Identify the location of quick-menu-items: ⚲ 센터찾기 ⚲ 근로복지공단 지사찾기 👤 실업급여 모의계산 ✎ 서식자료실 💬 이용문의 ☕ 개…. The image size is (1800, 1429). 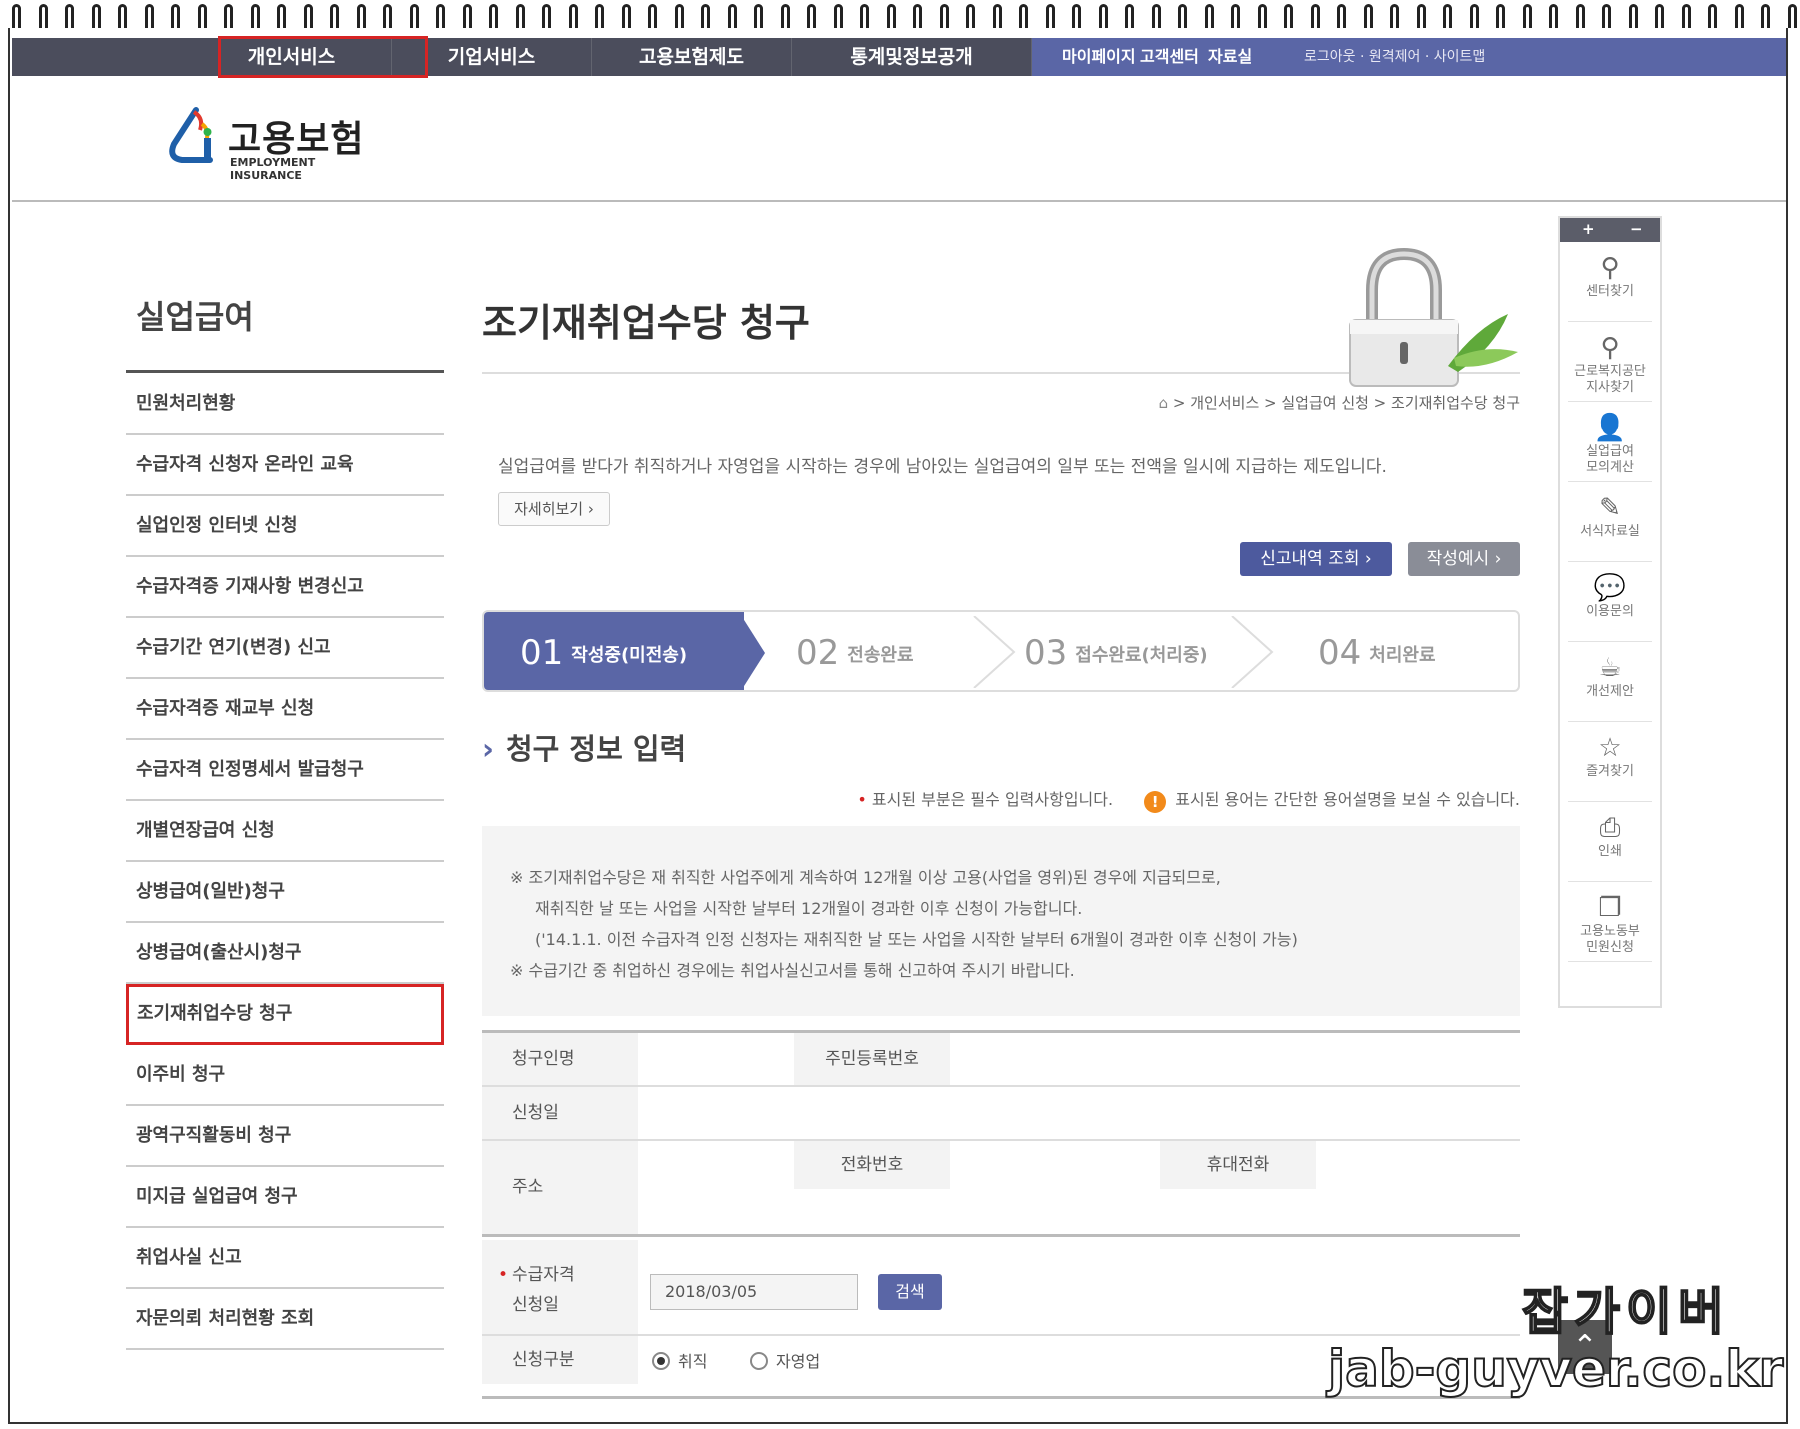
(1610, 602).